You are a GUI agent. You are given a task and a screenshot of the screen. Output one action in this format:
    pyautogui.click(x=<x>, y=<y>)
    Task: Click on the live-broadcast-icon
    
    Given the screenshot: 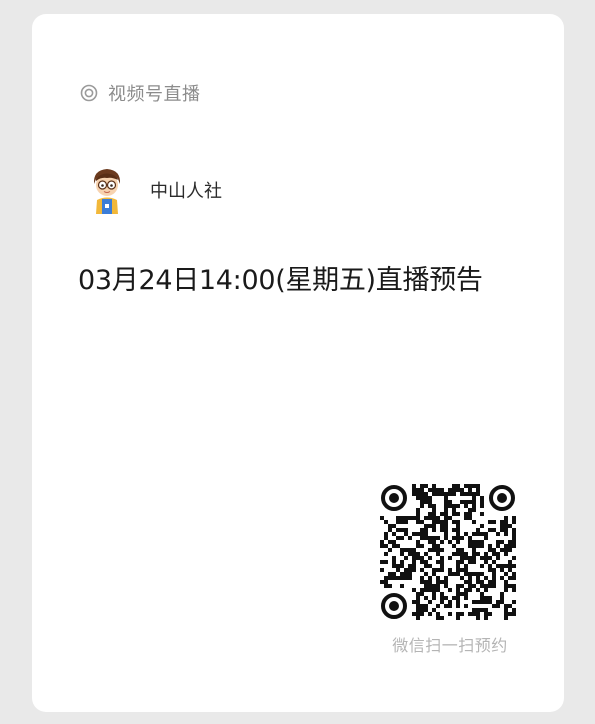 What is the action you would take?
    pyautogui.click(x=89, y=93)
    